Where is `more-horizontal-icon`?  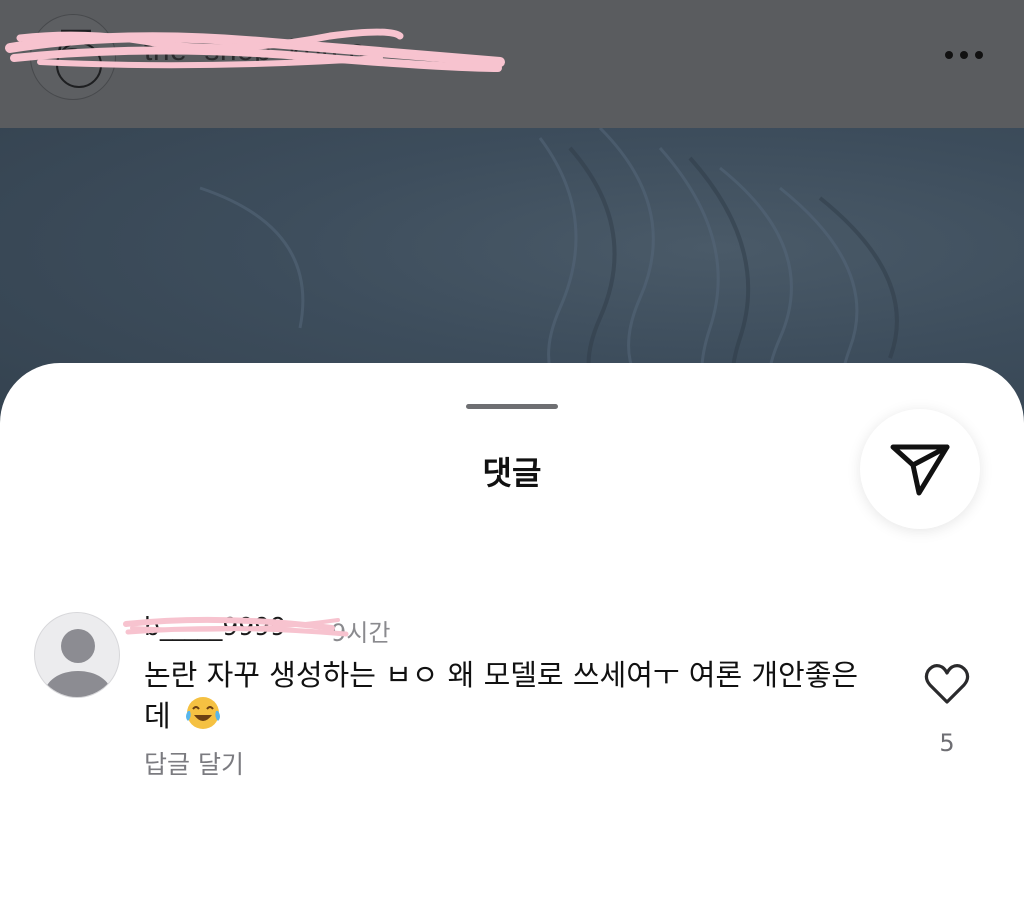
more-horizontal-icon is located at coordinates (949, 55).